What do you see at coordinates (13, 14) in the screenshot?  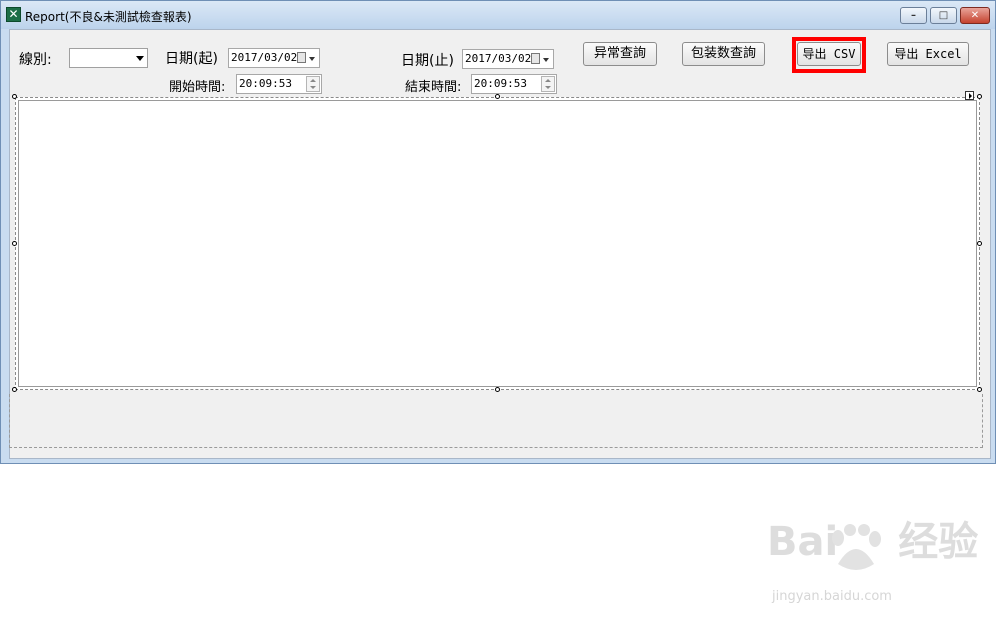 I see `app-icon: ✕` at bounding box center [13, 14].